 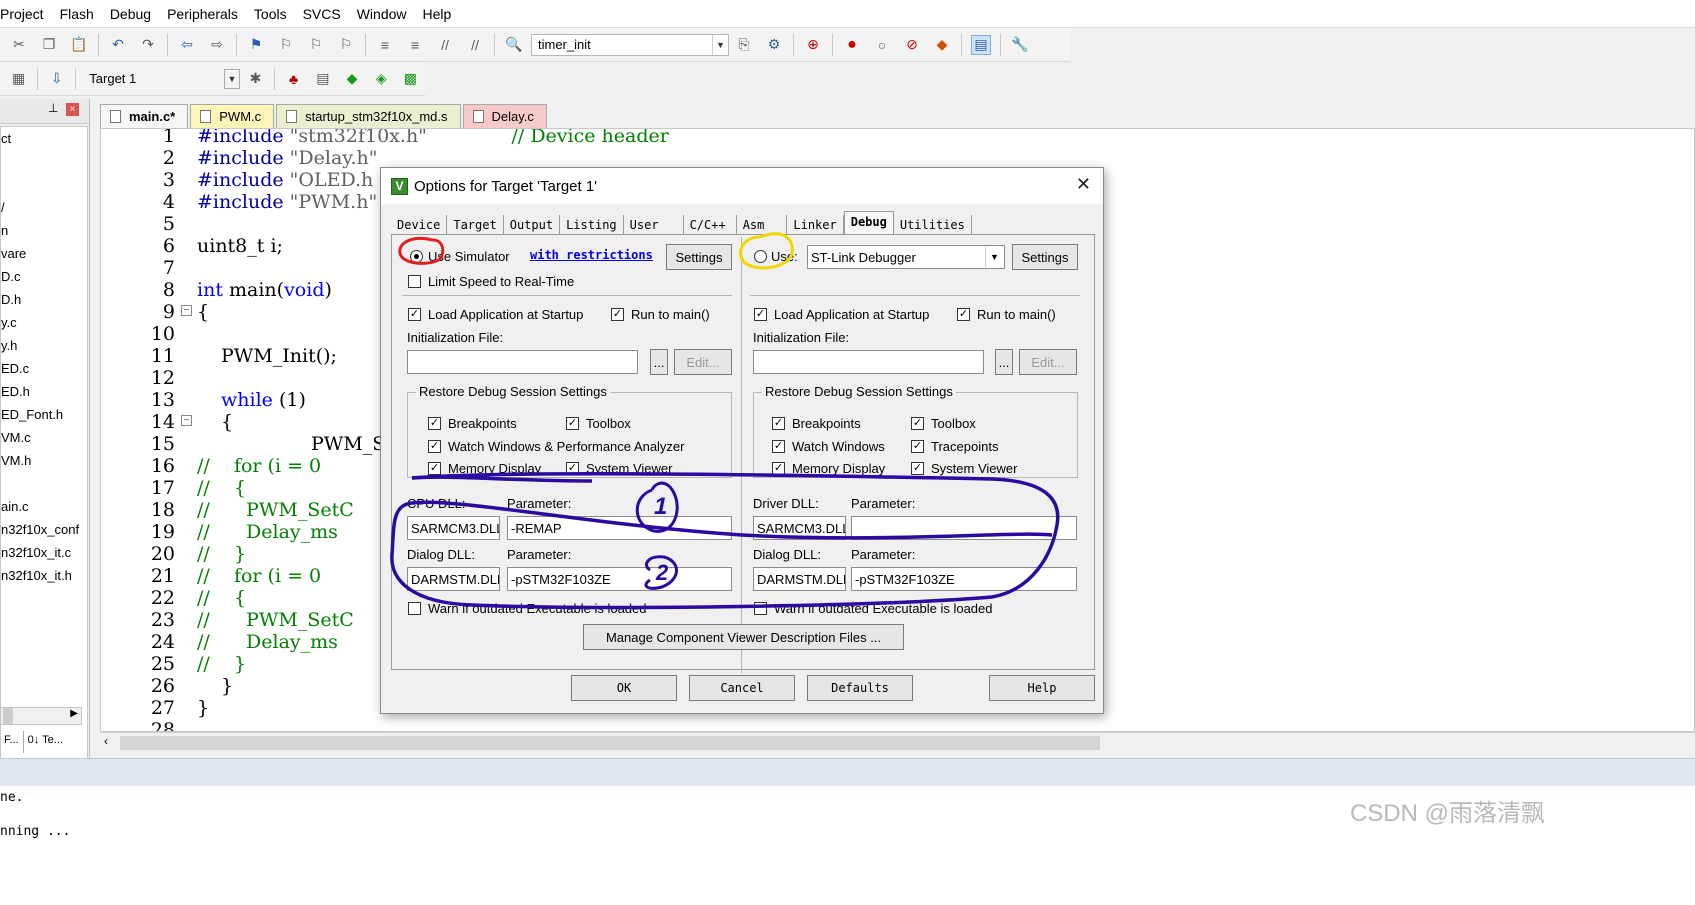 What do you see at coordinates (148, 45) in the screenshot?
I see `redo-icon: ↷` at bounding box center [148, 45].